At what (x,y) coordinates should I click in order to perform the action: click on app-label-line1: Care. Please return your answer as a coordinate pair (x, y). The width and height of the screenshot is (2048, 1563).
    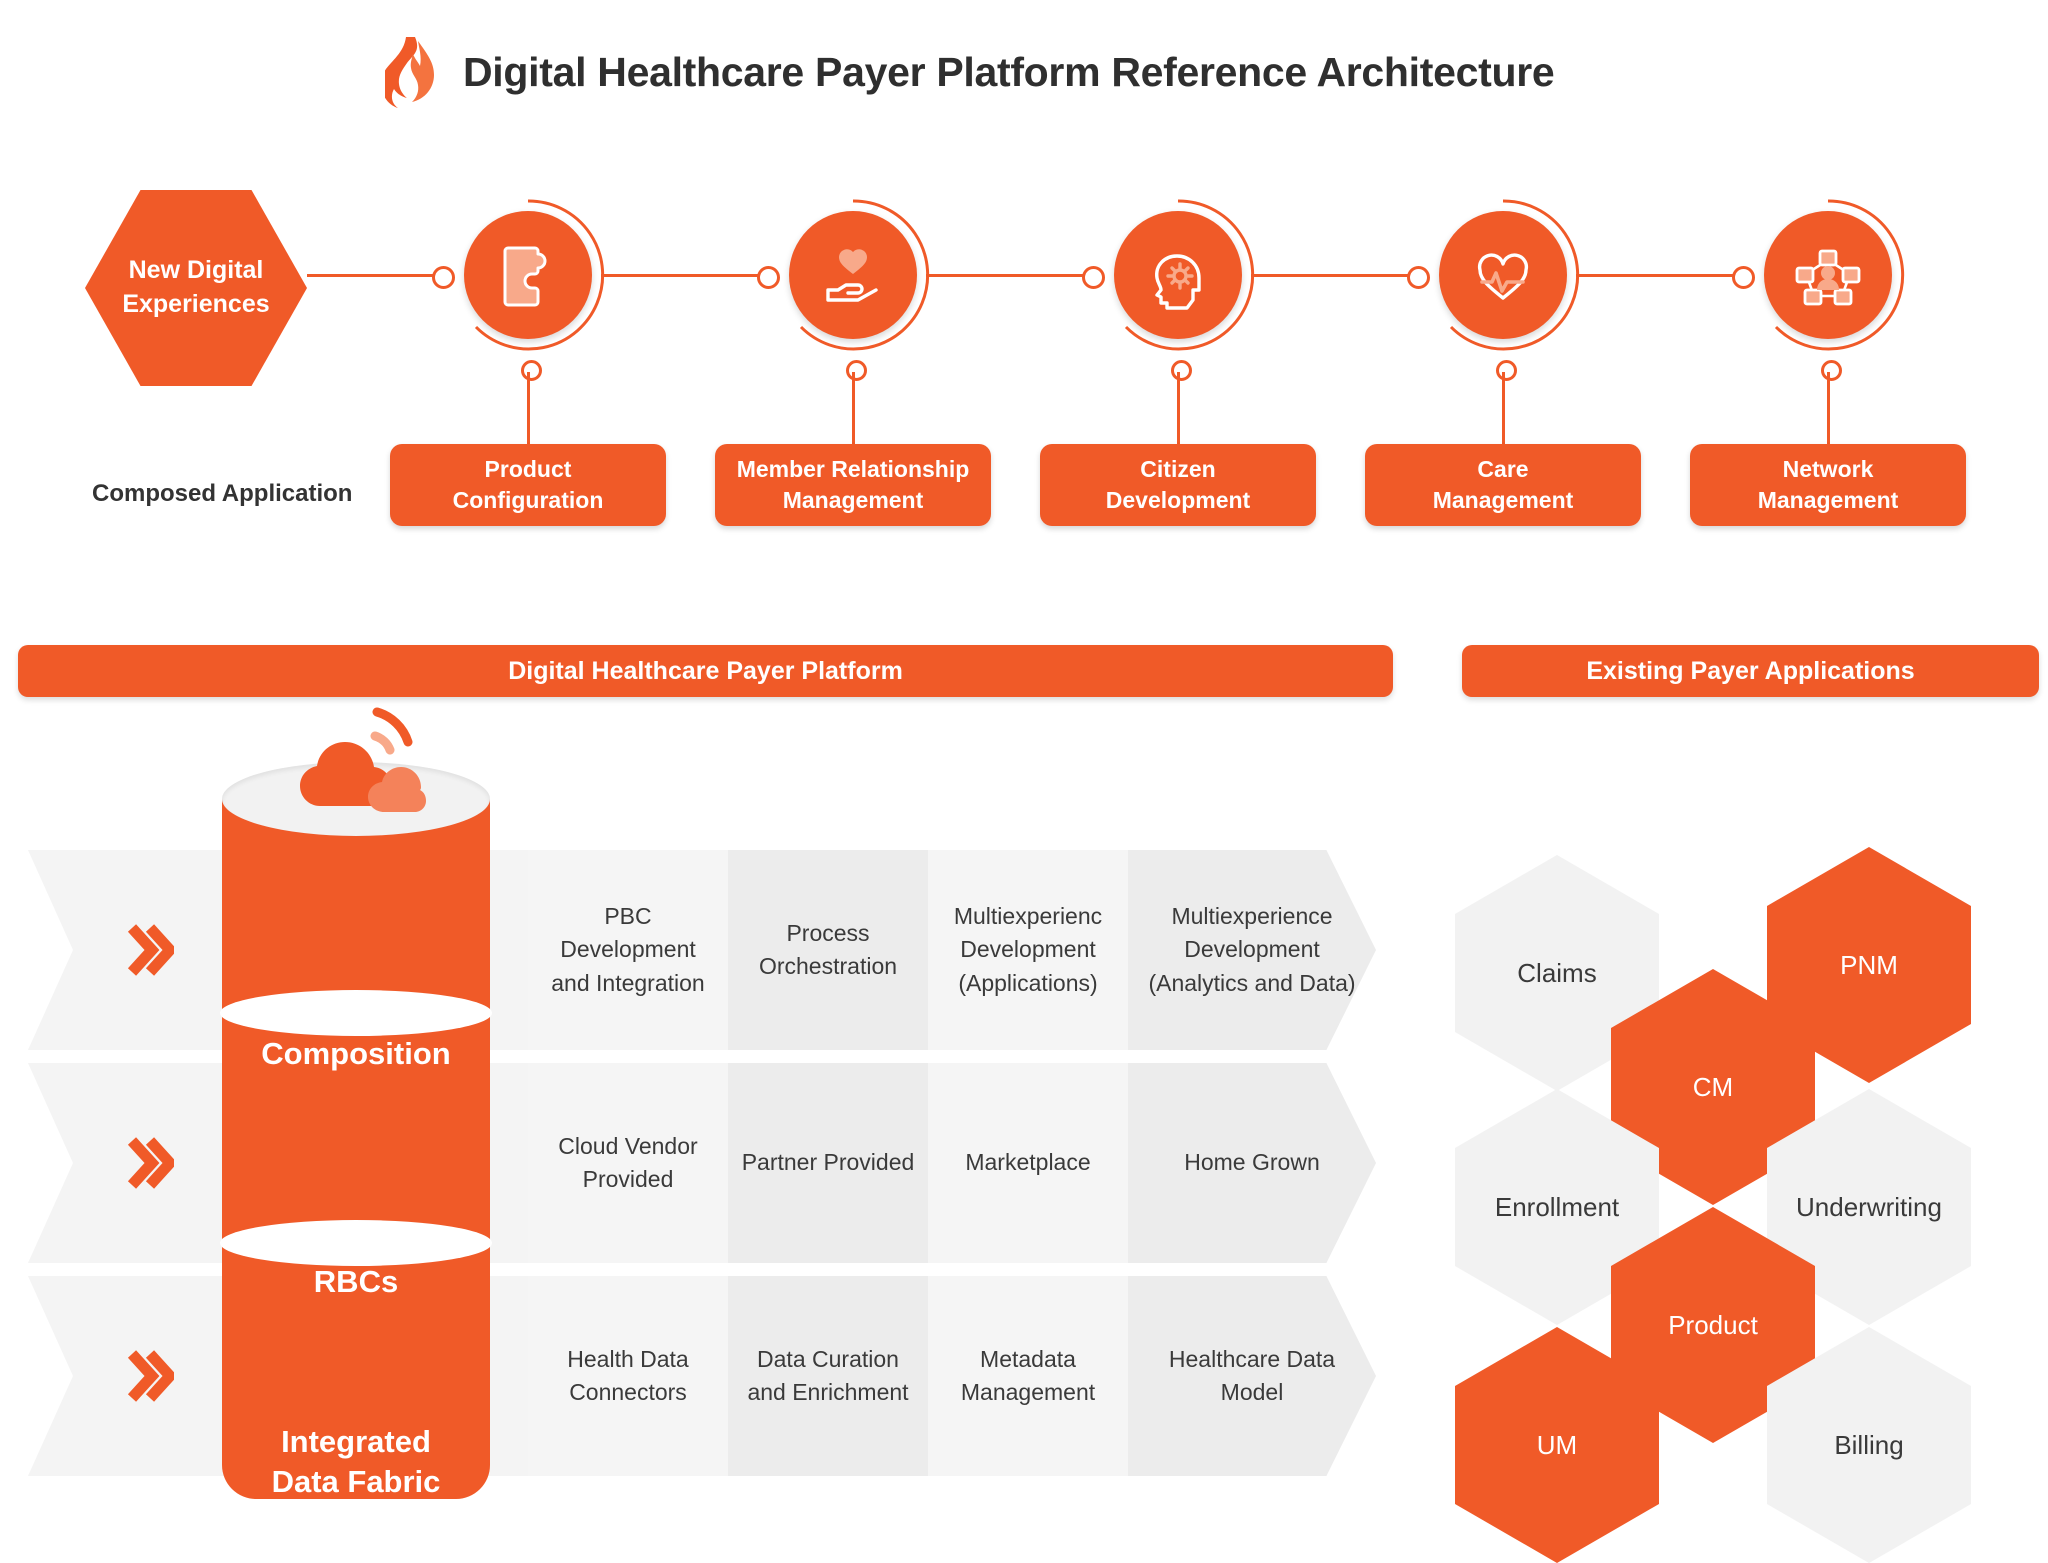
    Looking at the image, I should click on (1503, 468).